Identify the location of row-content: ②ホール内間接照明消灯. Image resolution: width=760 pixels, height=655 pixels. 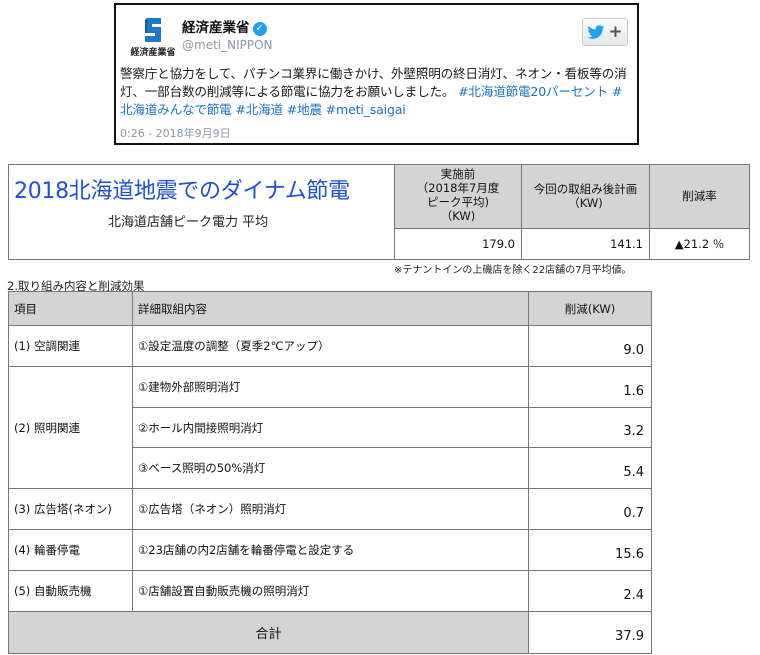
(330, 427).